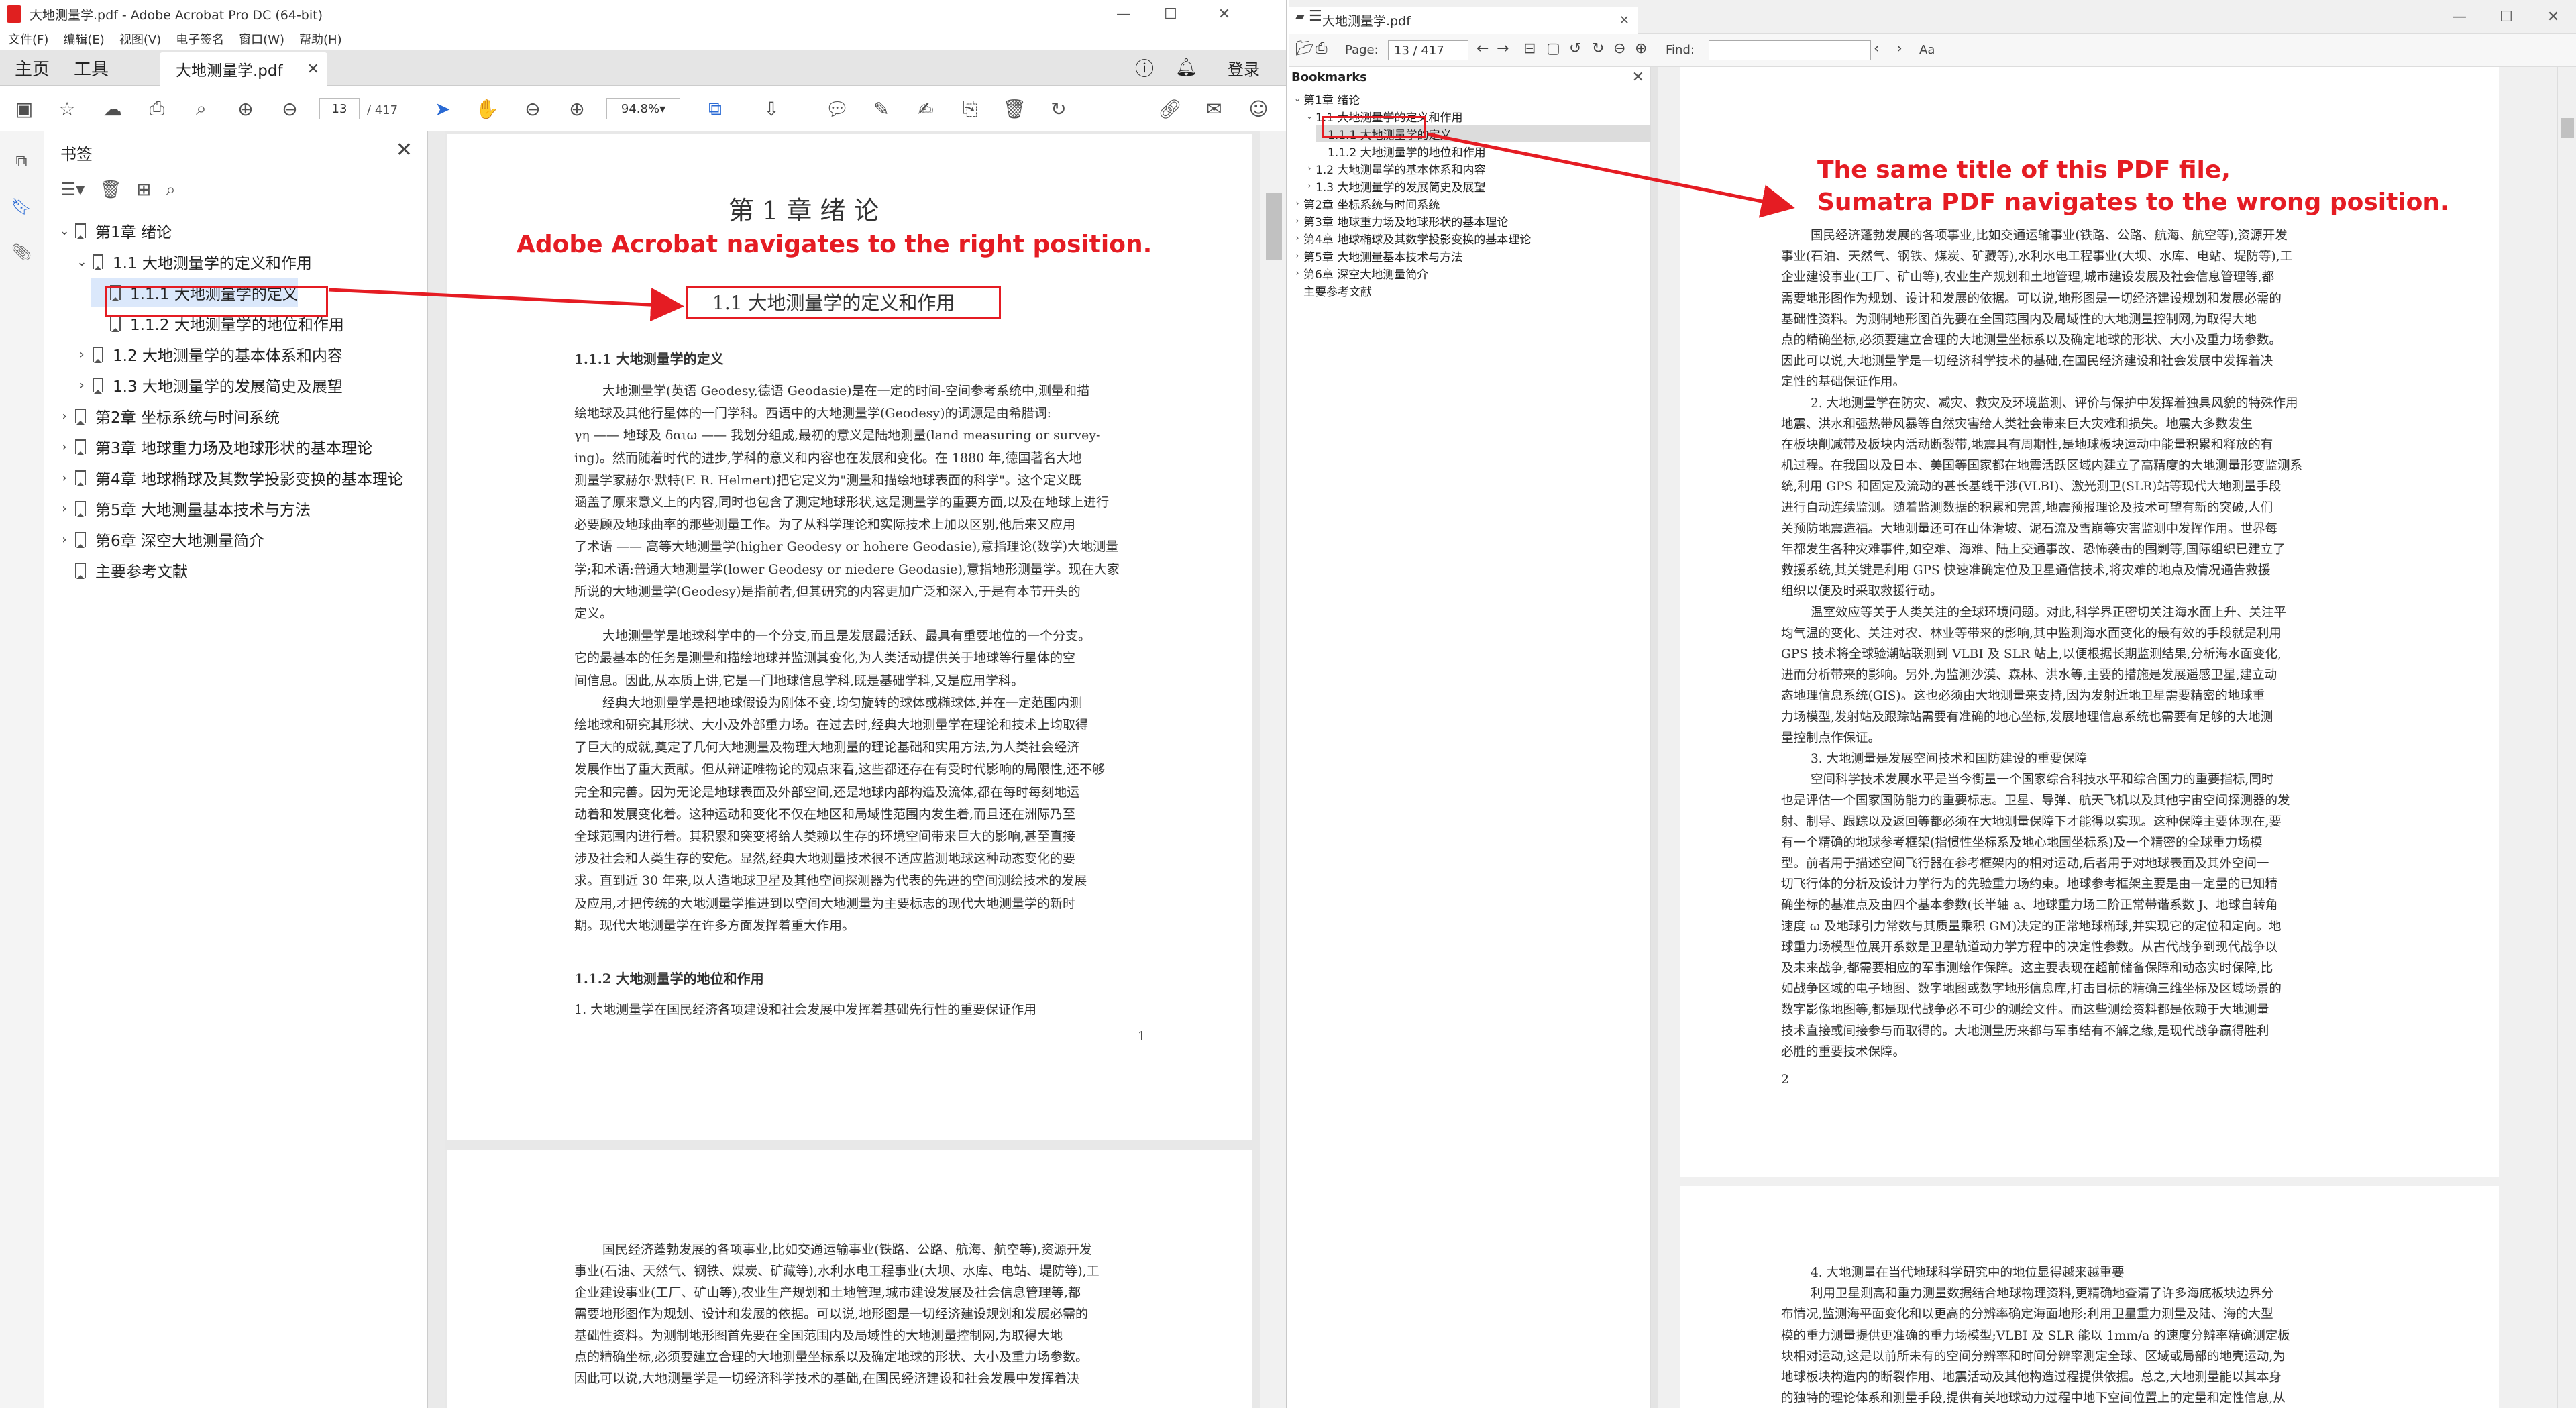  I want to click on arrow-acrobat, so click(506, 305).